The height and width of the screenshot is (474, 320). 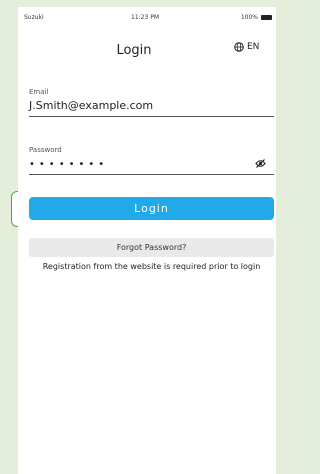 I want to click on email-input: J.Smith@example.com, so click(x=151, y=108).